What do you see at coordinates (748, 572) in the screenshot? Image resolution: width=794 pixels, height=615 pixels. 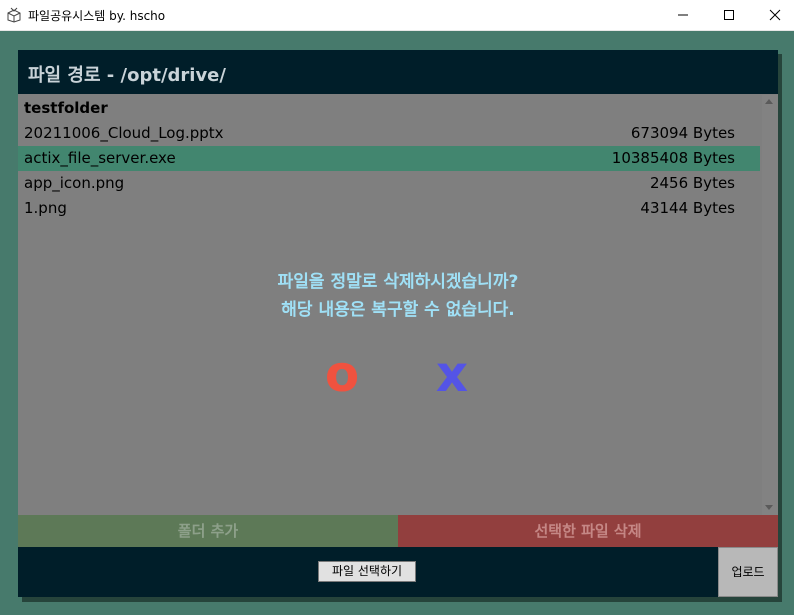 I see `upload-button: 업로드` at bounding box center [748, 572].